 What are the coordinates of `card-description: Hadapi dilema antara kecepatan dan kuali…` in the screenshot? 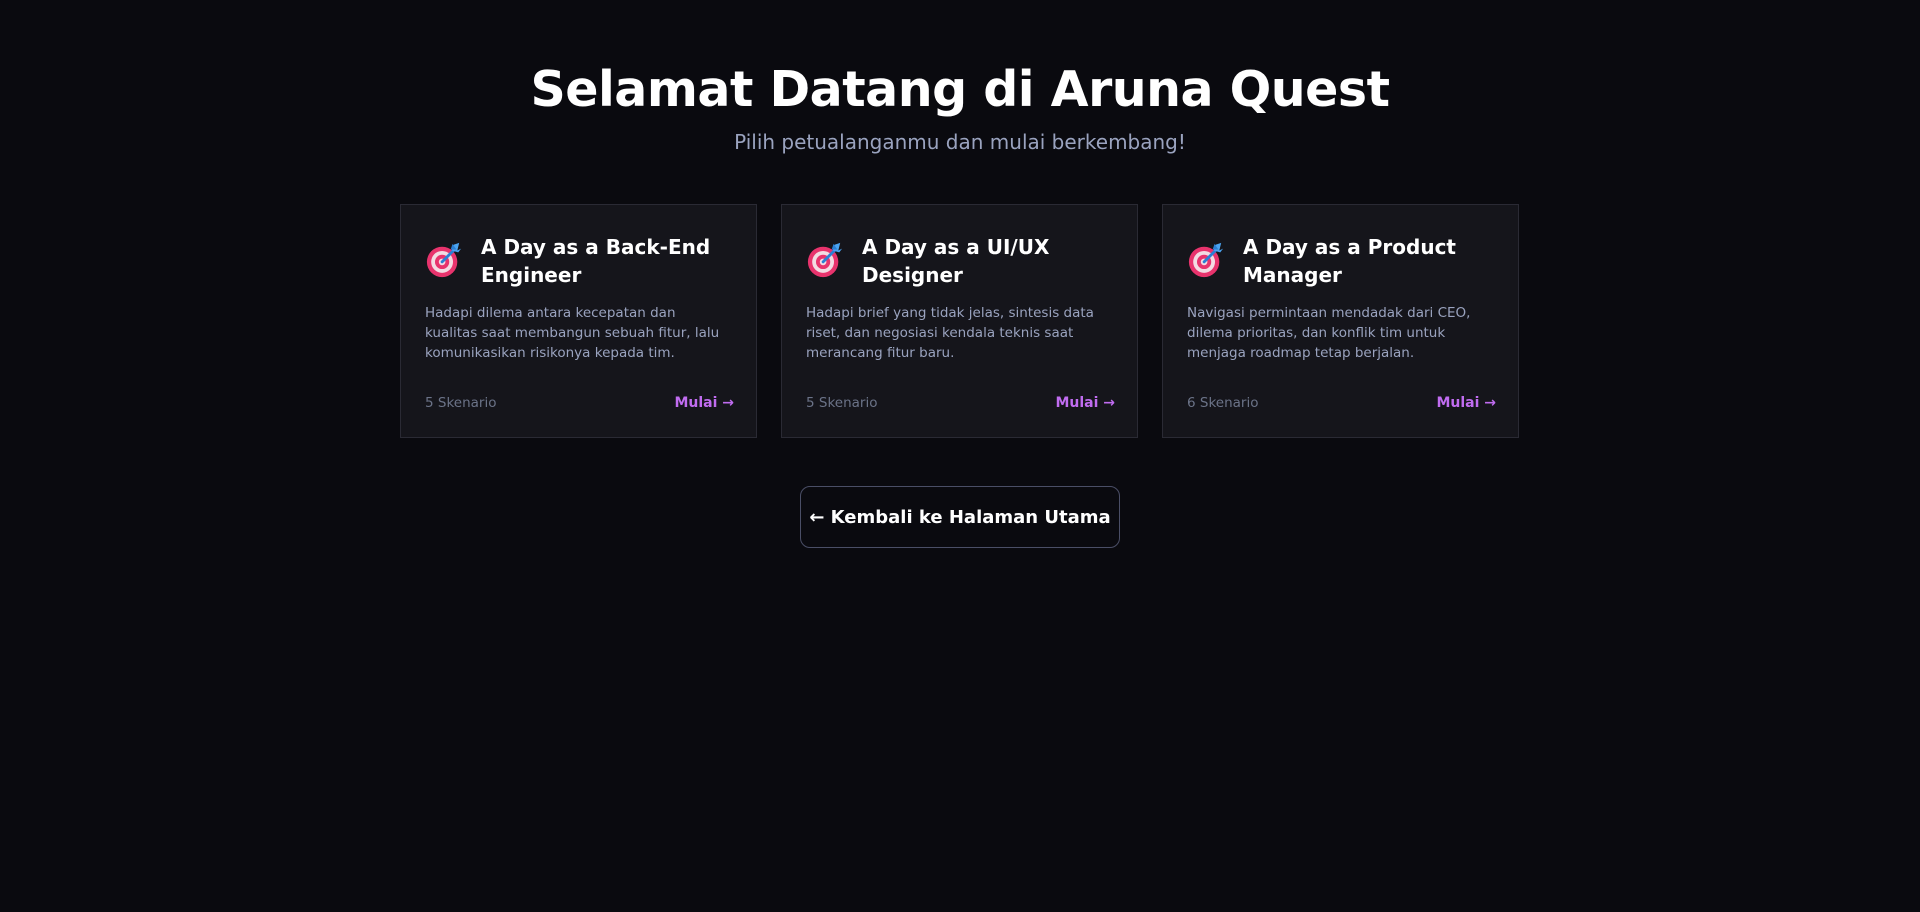 It's located at (572, 333).